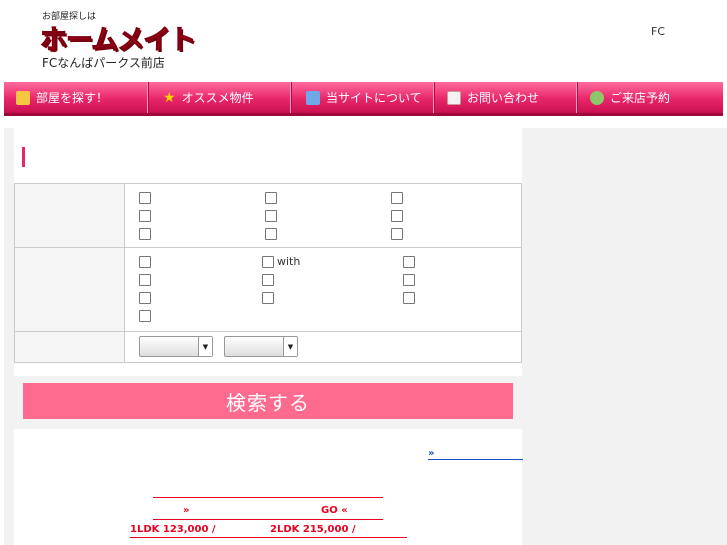  Describe the element at coordinates (323, 347) in the screenshot. I see `condition-options-3: ▼ ▼` at that location.